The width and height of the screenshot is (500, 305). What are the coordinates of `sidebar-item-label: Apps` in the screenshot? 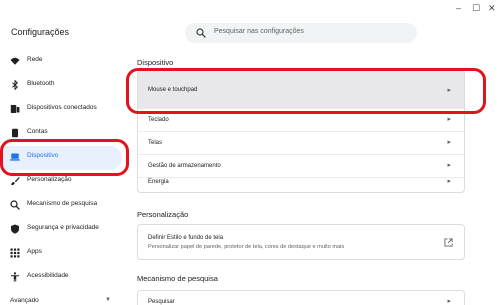 It's located at (34, 251).